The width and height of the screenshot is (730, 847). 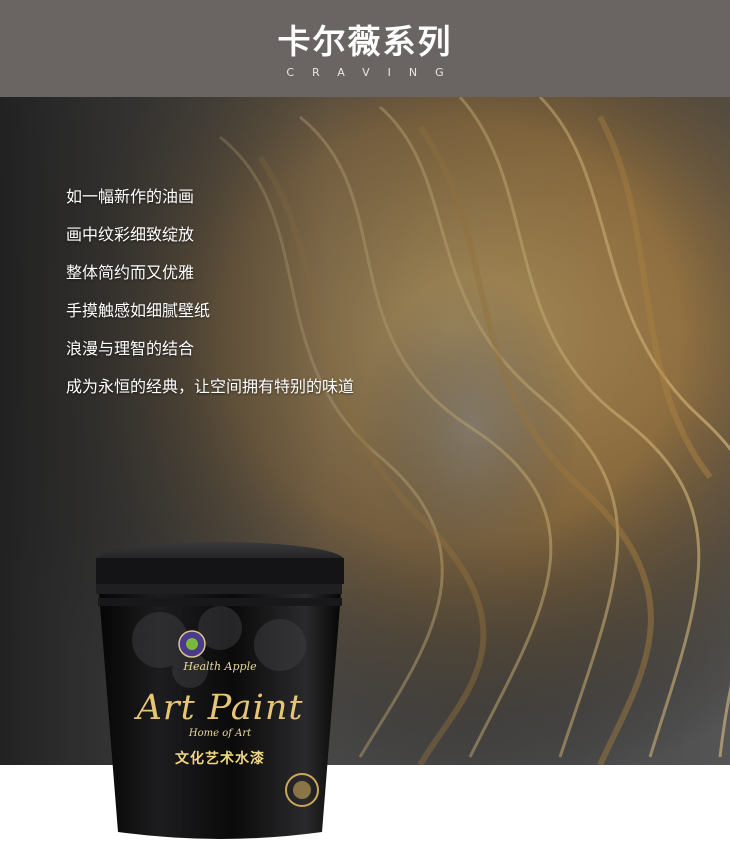 I want to click on poem-line: 画中纹彩细致绽放, so click(x=130, y=234).